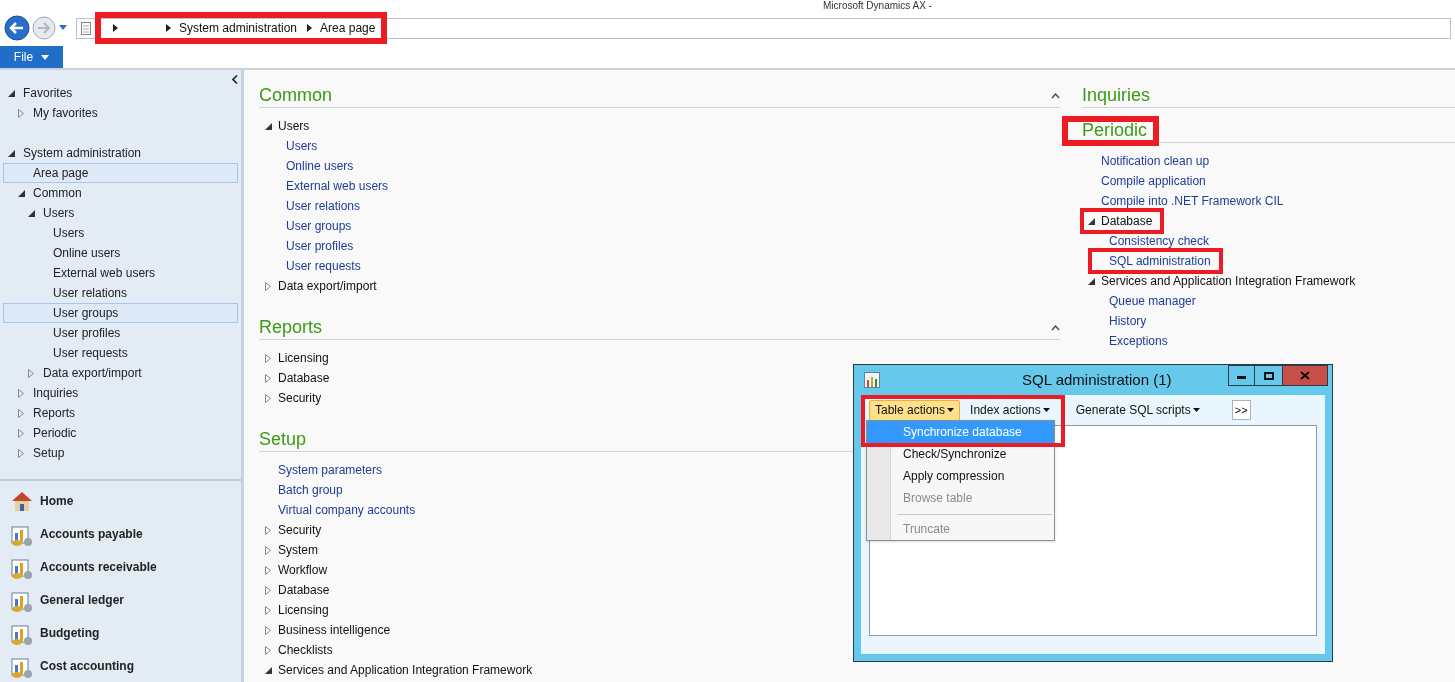  Describe the element at coordinates (31, 57) in the screenshot. I see `file-tab: File` at that location.